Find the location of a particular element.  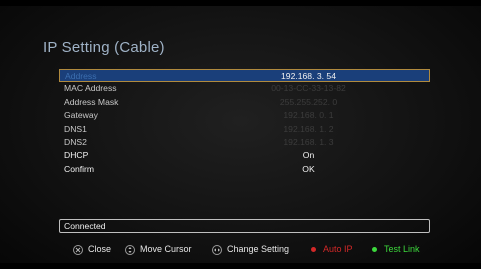

setting-row-address: Address 192.168. 3. 54 is located at coordinates (244, 76).